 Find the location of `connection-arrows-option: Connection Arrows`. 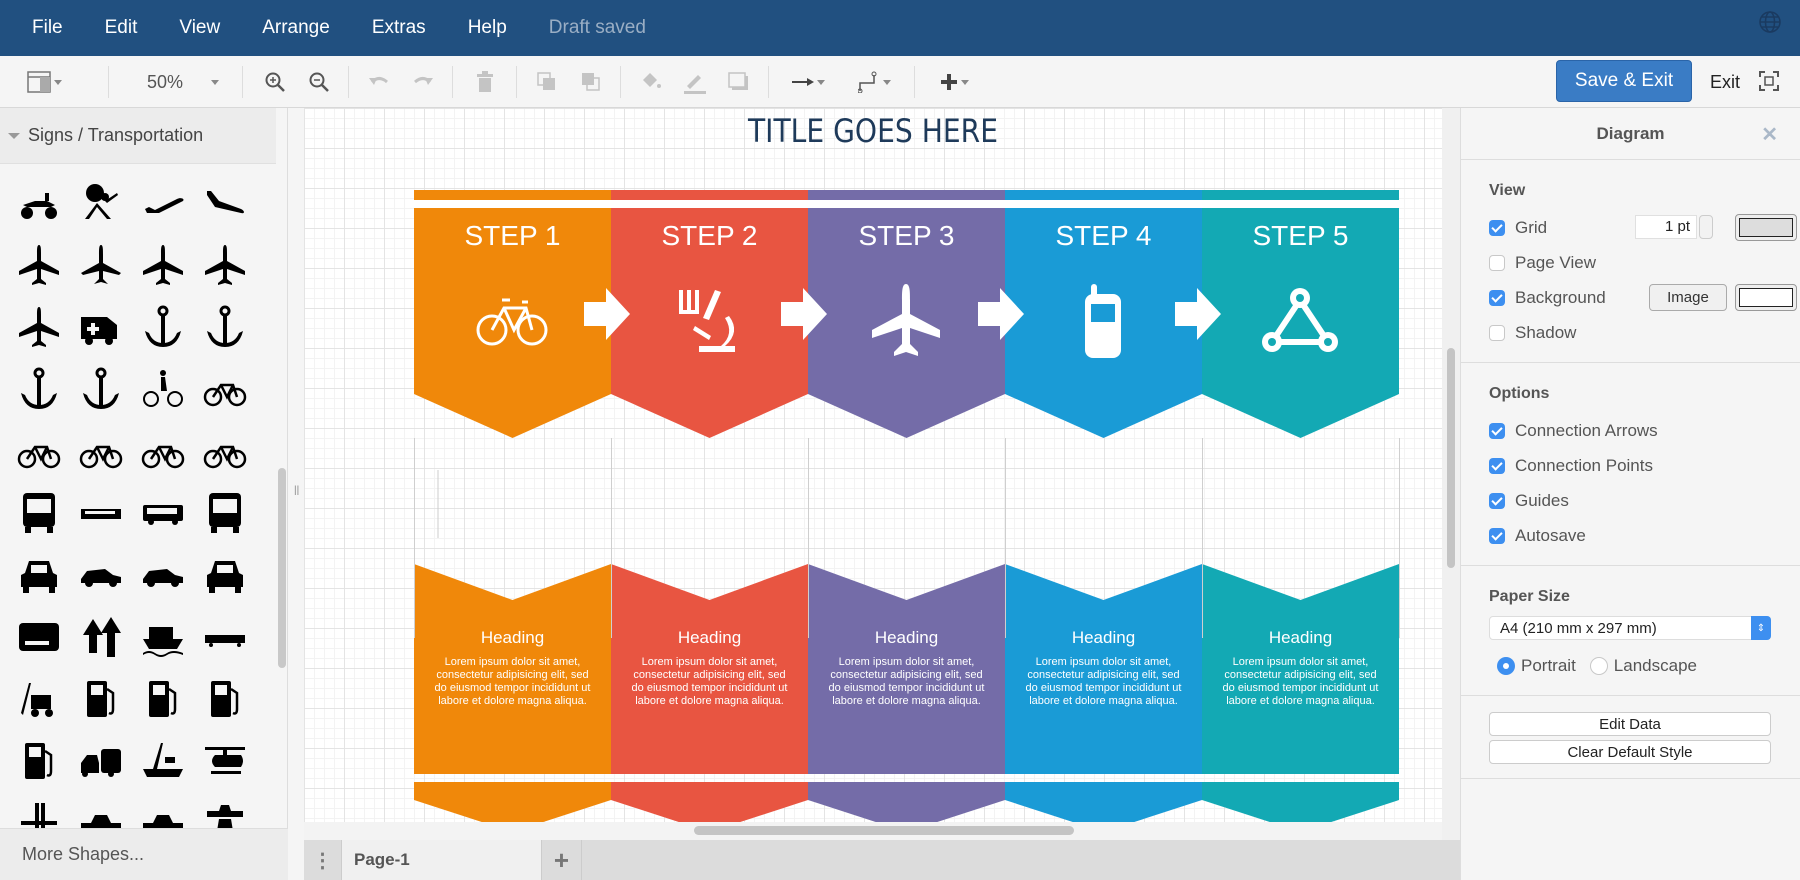

connection-arrows-option: Connection Arrows is located at coordinates (1644, 430).